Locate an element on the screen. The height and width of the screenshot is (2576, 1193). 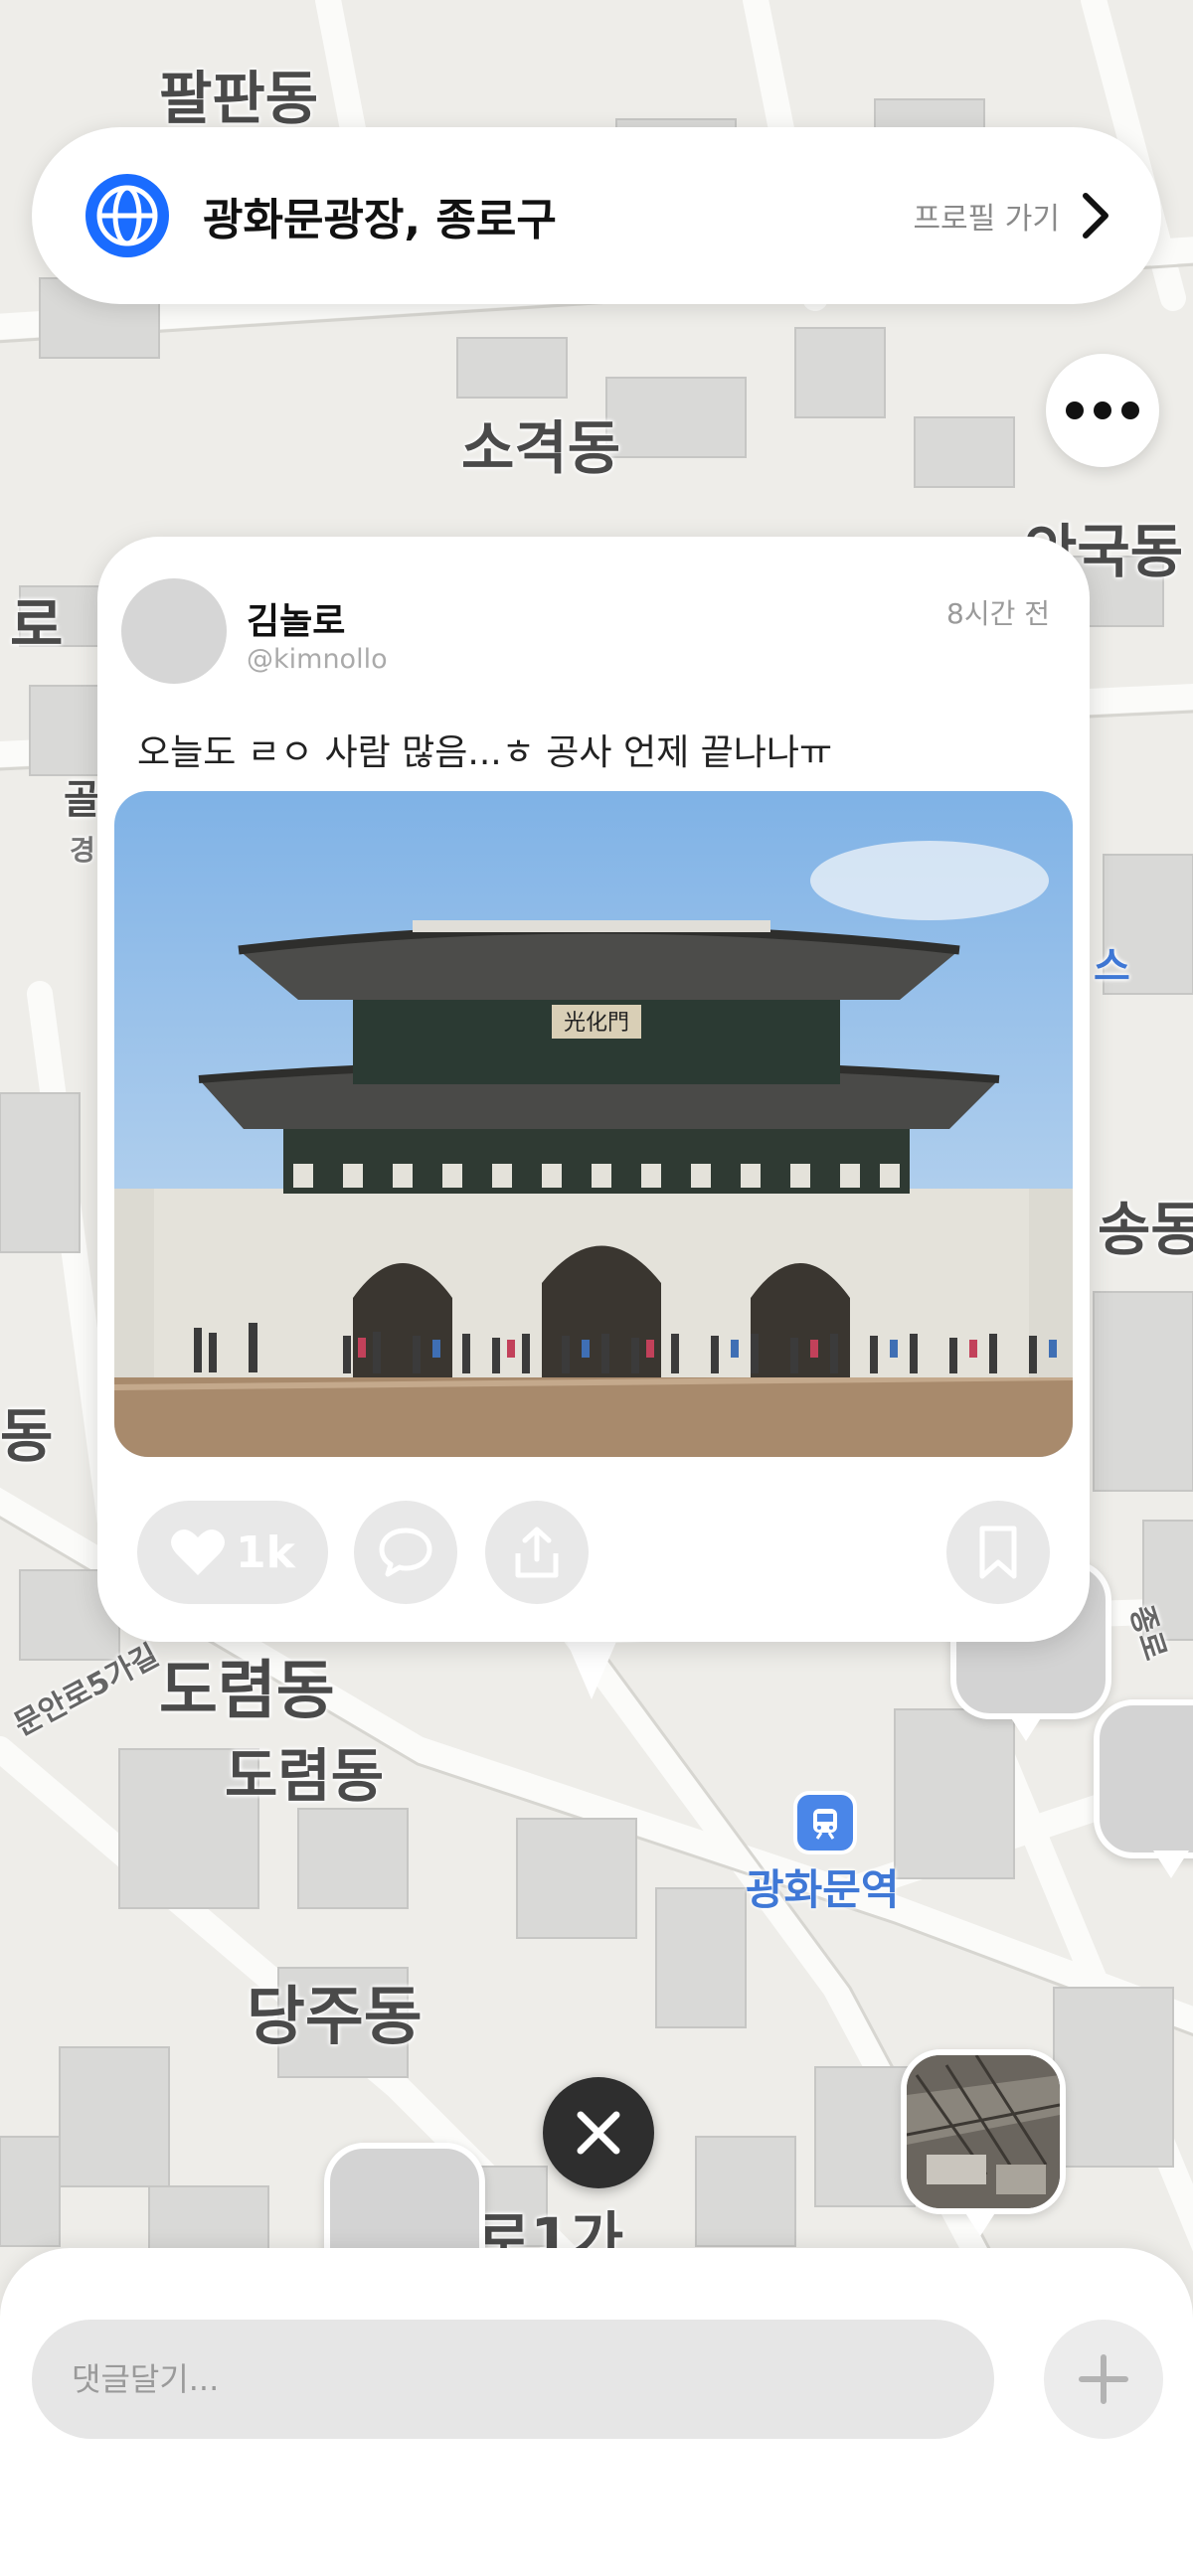
bookmark-button is located at coordinates (998, 1552).